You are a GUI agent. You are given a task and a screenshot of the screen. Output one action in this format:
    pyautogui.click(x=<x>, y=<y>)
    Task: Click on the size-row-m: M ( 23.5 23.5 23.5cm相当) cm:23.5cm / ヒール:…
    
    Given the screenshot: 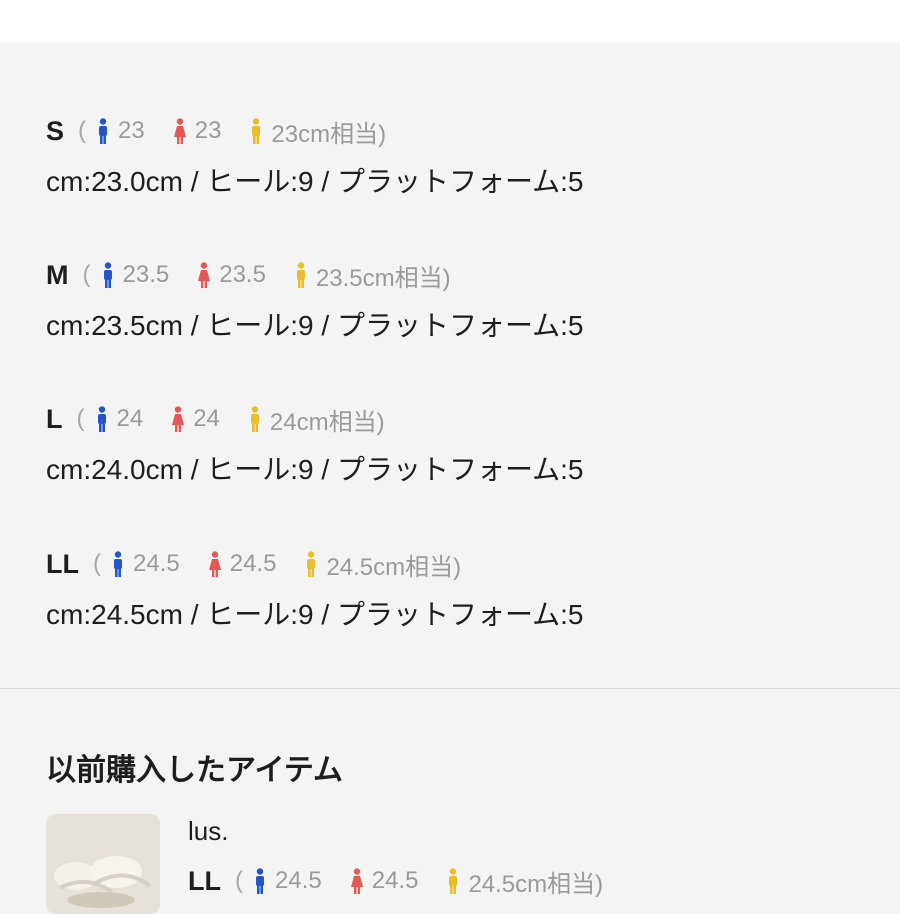 What is the action you would take?
    pyautogui.click(x=314, y=300)
    